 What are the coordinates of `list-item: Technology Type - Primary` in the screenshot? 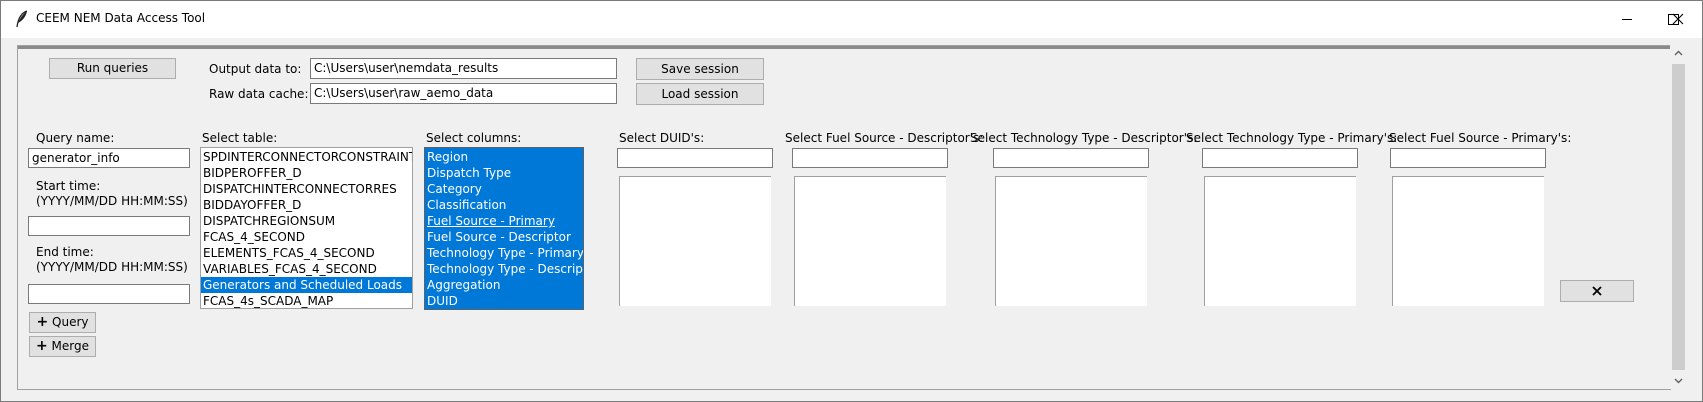 It's located at (504, 253).